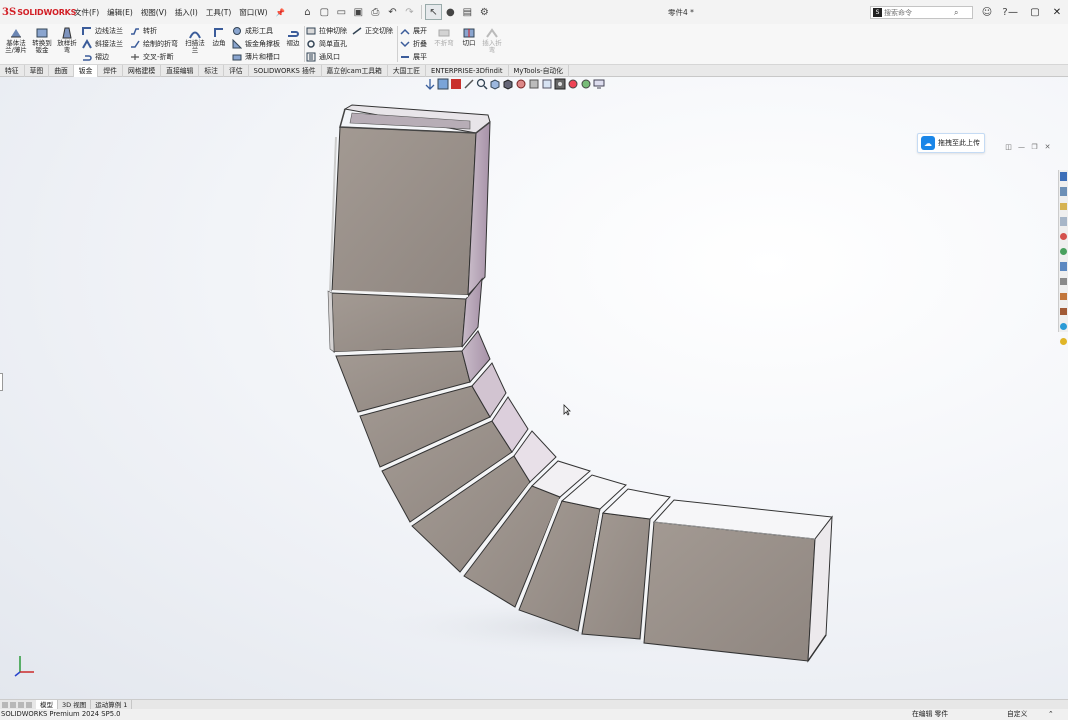 This screenshot has height=720, width=1068. I want to click on corners-icon, so click(218, 32).